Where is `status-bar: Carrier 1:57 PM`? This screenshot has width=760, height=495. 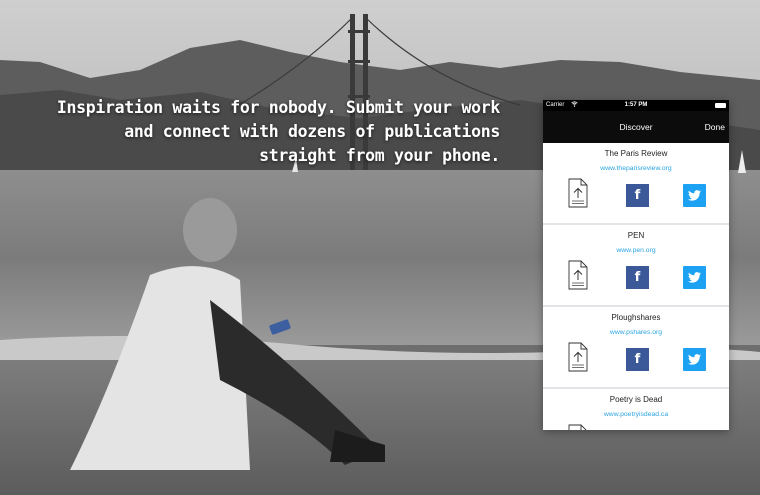 status-bar: Carrier 1:57 PM is located at coordinates (636, 105).